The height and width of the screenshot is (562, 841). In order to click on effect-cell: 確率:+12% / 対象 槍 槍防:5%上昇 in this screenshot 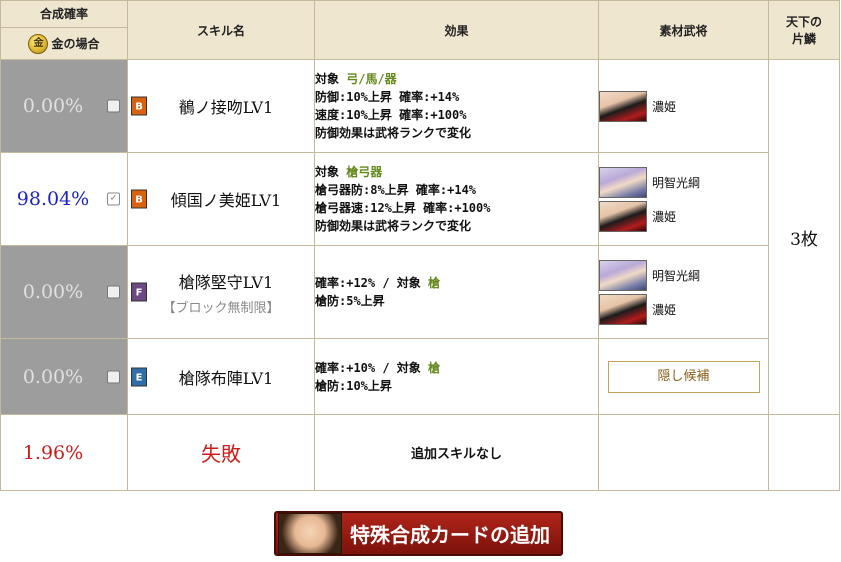, I will do `click(456, 292)`.